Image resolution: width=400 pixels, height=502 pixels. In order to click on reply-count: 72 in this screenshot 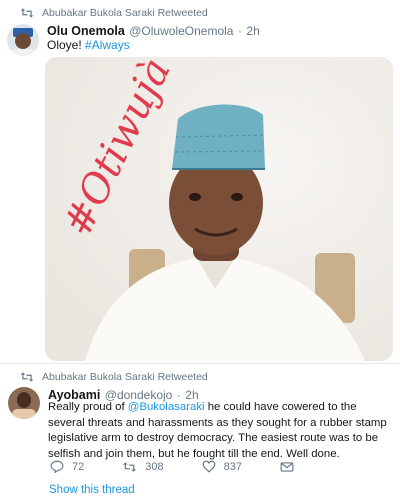, I will do `click(78, 466)`.